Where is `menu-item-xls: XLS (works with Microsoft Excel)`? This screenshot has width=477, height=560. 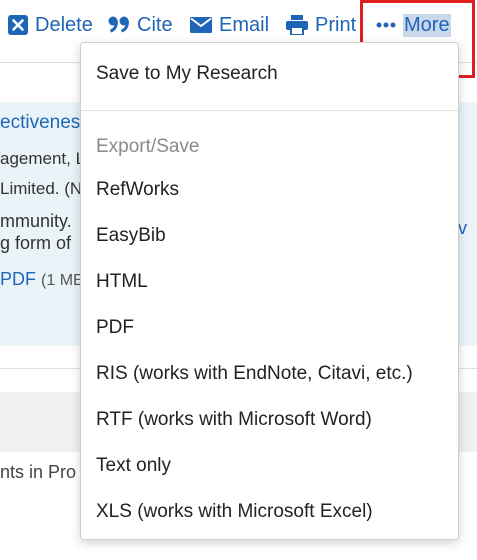 menu-item-xls: XLS (works with Microsoft Excel) is located at coordinates (234, 512).